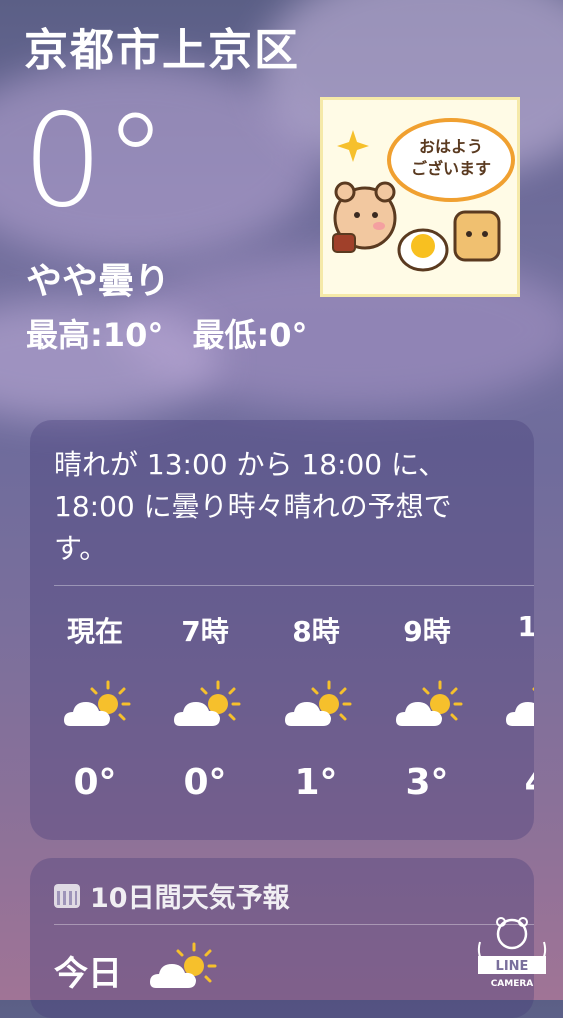 The width and height of the screenshot is (563, 1018). What do you see at coordinates (427, 631) in the screenshot?
I see `hour-label: 9時` at bounding box center [427, 631].